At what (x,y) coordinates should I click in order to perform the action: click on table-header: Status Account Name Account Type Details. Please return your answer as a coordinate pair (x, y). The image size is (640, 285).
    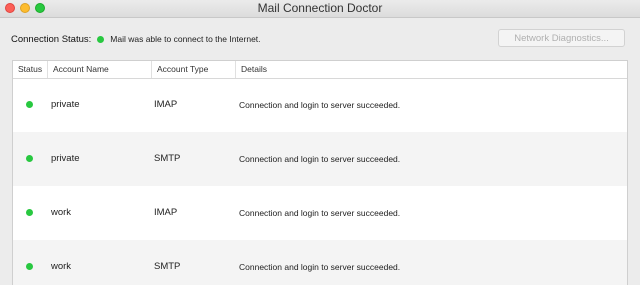
    Looking at the image, I should click on (320, 70).